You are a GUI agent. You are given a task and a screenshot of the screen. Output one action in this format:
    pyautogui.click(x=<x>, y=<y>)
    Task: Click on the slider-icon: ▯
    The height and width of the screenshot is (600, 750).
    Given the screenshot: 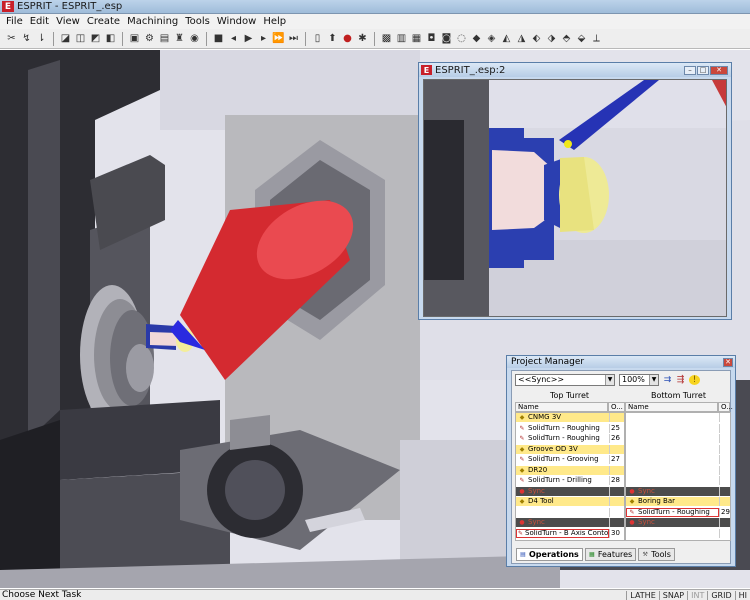 What is the action you would take?
    pyautogui.click(x=317, y=39)
    